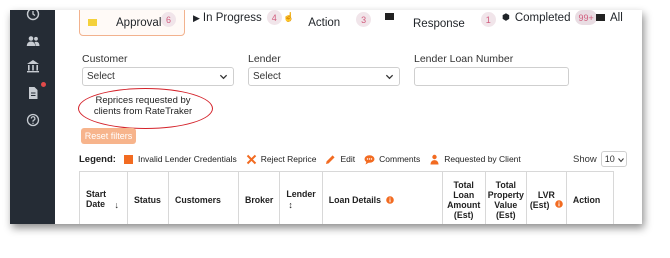  Describe the element at coordinates (116, 205) in the screenshot. I see `sort-desc-icon: ↓` at that location.